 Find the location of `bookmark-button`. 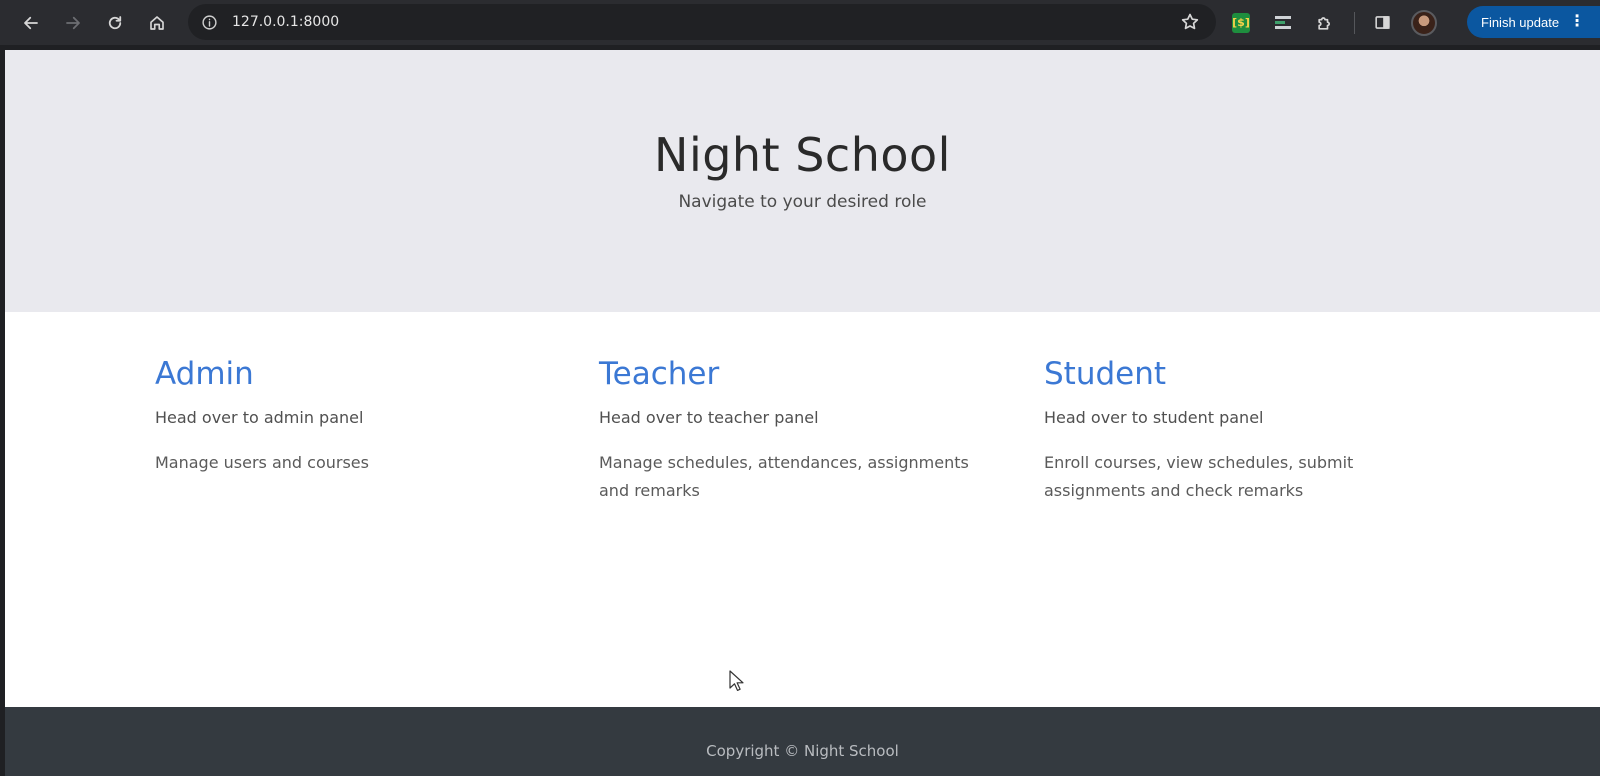

bookmark-button is located at coordinates (1190, 22).